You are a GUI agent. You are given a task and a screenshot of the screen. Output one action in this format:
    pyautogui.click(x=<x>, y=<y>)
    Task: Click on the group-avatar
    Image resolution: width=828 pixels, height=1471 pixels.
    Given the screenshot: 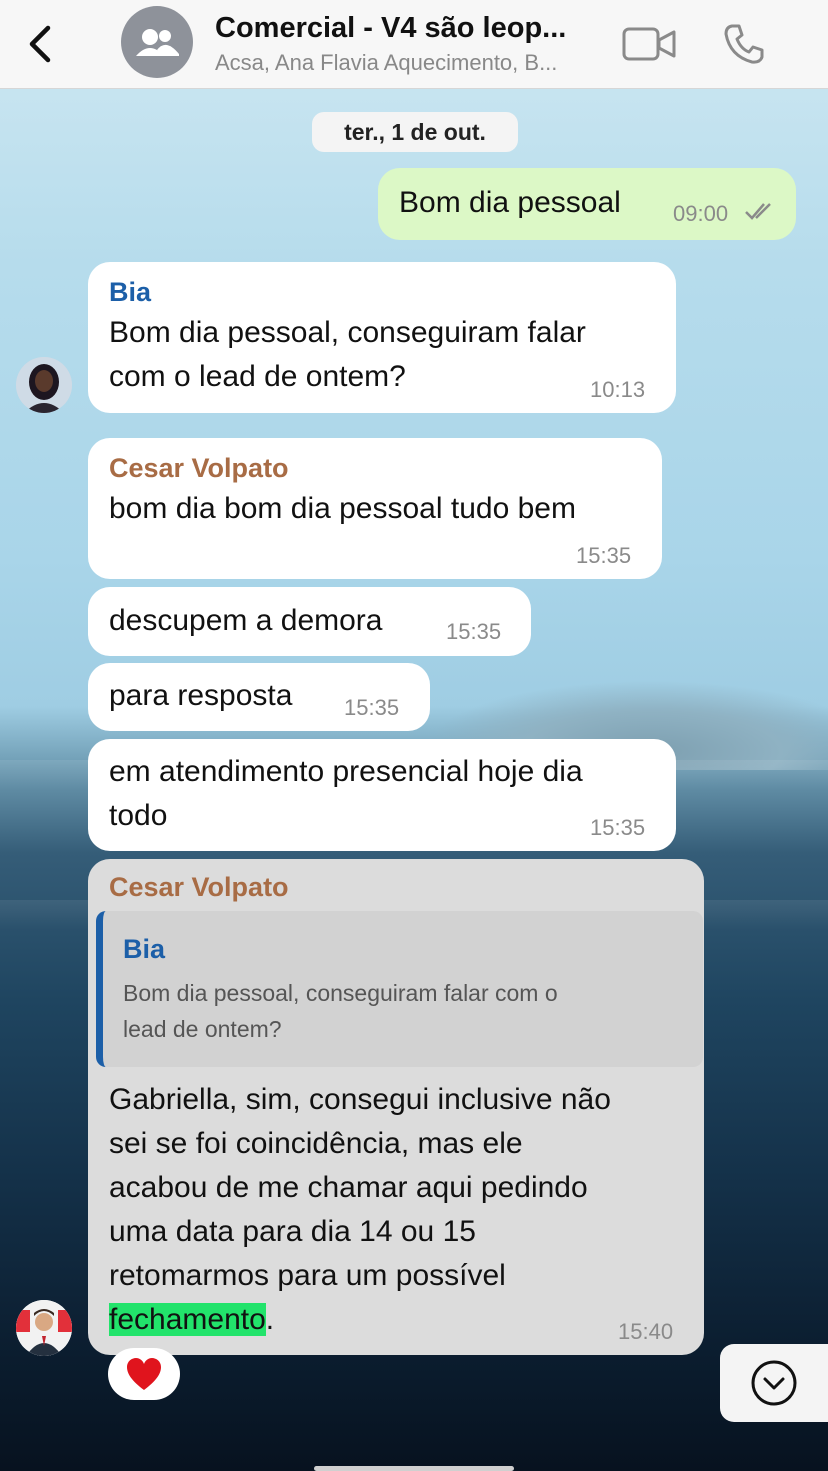 What is the action you would take?
    pyautogui.click(x=157, y=42)
    